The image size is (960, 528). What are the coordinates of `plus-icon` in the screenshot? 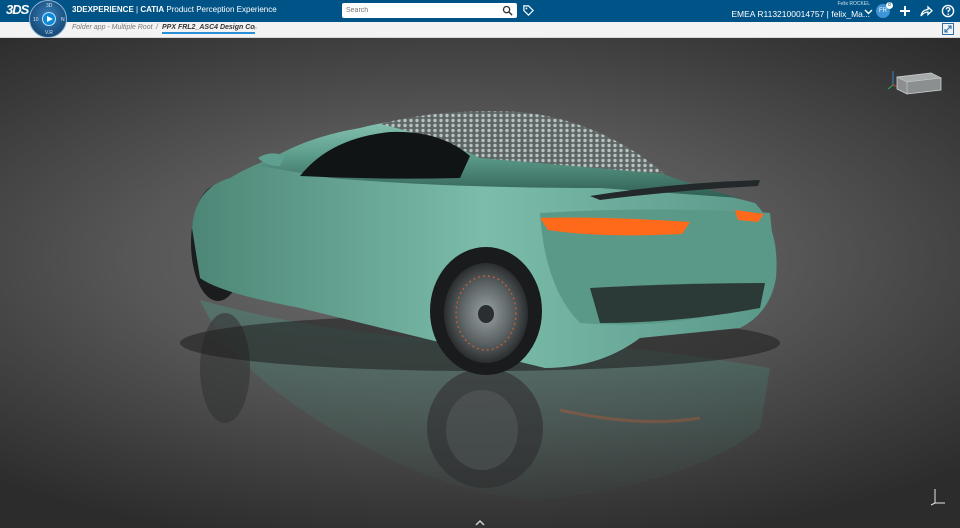 It's located at (905, 11).